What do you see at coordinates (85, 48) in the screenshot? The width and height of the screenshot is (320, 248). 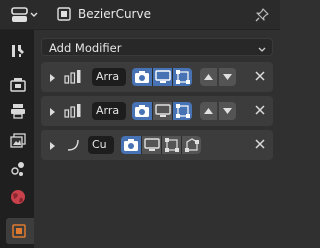 I see `add-modifier-label: Add Modifier` at bounding box center [85, 48].